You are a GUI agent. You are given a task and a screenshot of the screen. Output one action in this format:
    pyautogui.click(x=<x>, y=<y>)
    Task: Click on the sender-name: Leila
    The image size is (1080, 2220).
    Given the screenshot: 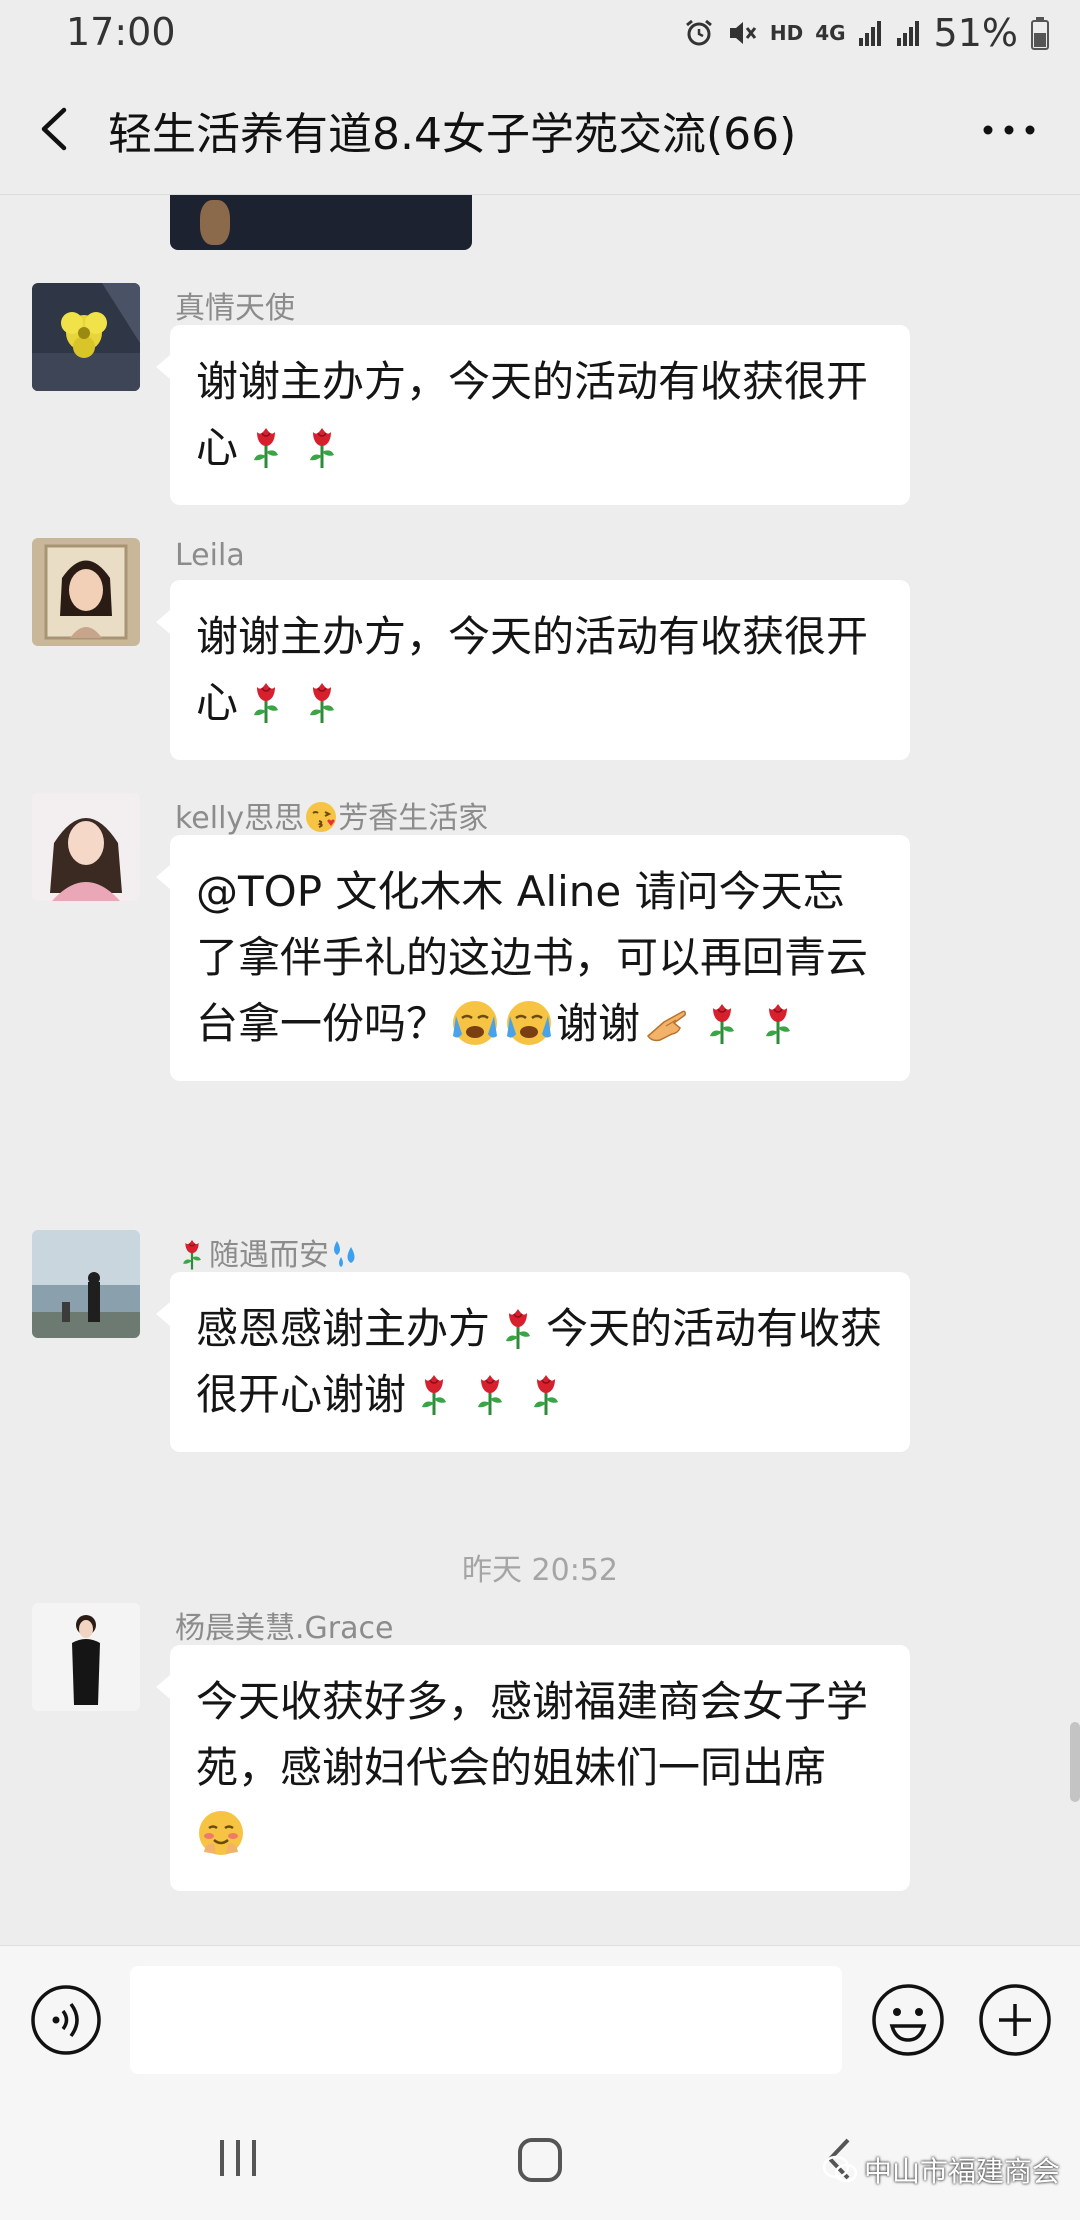 What is the action you would take?
    pyautogui.click(x=210, y=555)
    